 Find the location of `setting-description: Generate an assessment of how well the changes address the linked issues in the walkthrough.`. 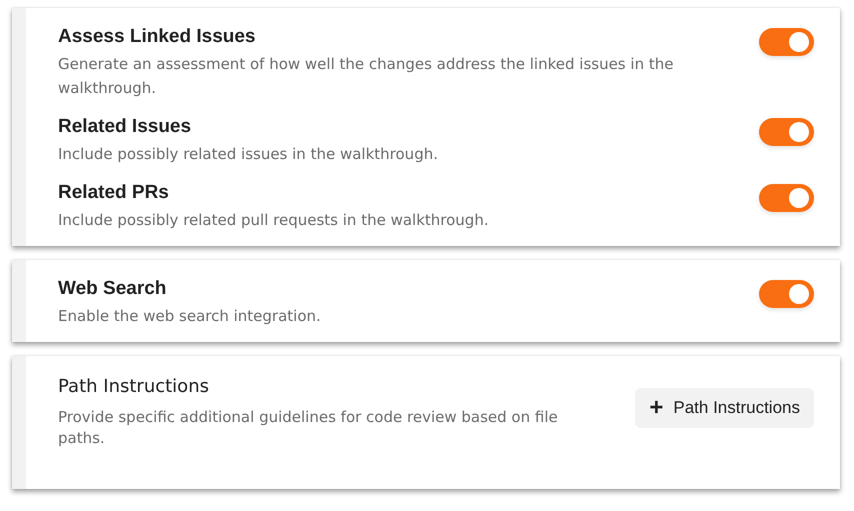

setting-description: Generate an assessment of how well the changes address the linked issues in the walkthrough. is located at coordinates (366, 76).